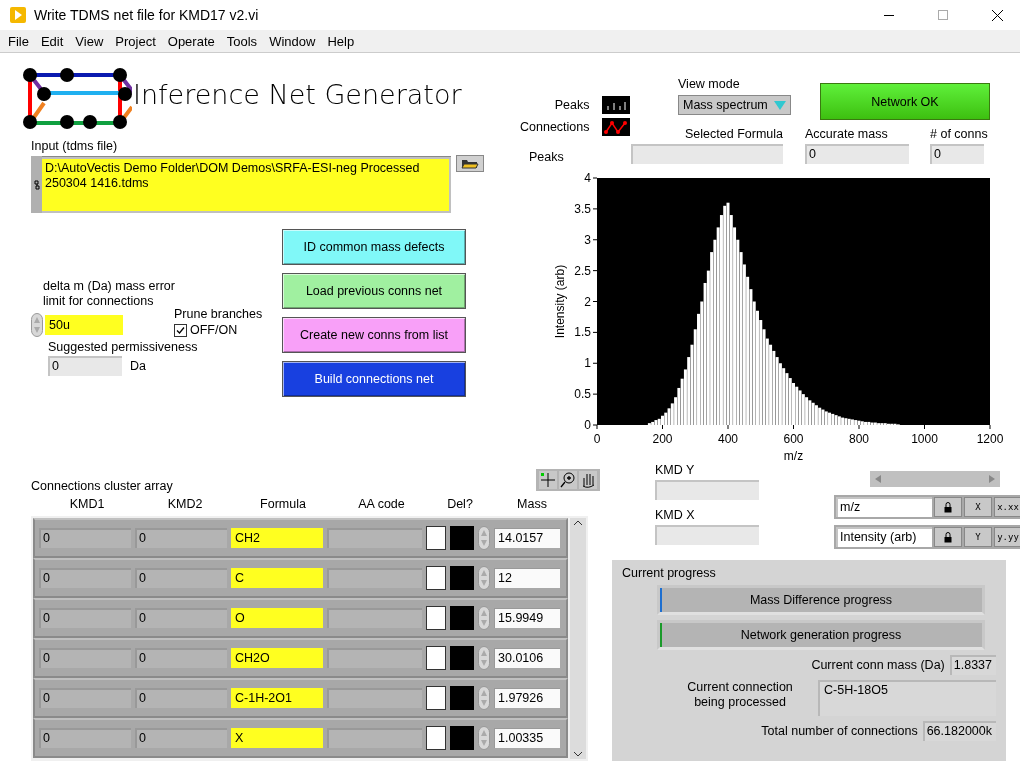  Describe the element at coordinates (582, 394) in the screenshot. I see `y-tick-label: 0.5` at that location.